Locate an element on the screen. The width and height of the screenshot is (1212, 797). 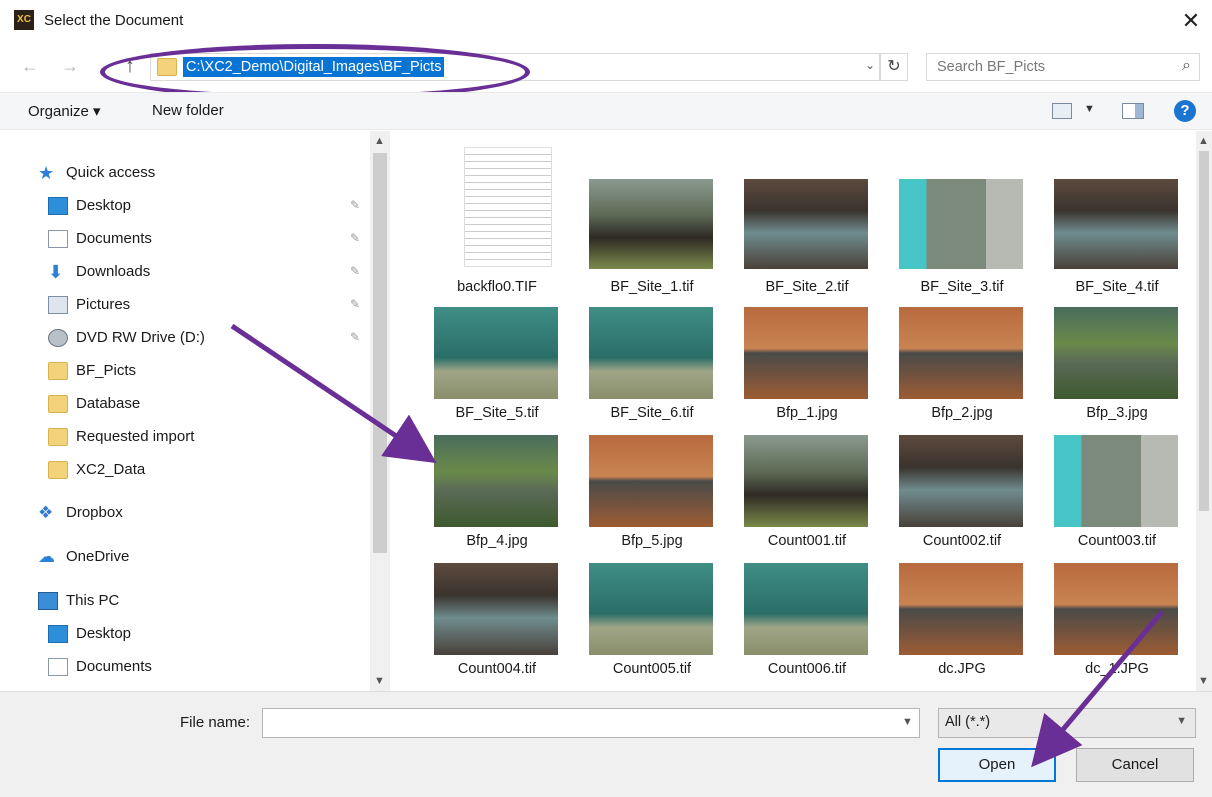
preview-pane-icon is located at coordinates (1133, 111).